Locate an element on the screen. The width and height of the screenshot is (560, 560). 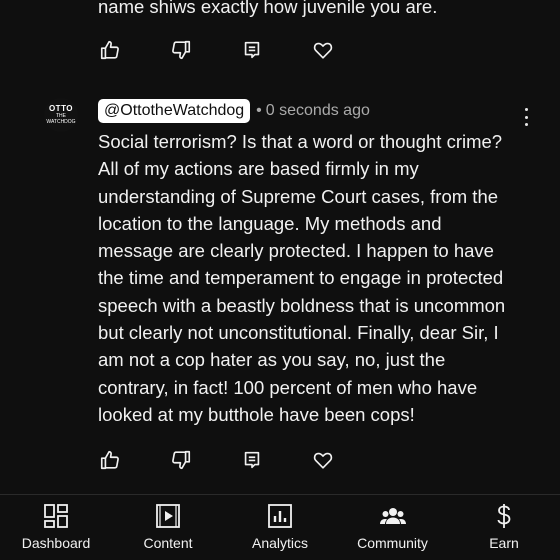
comment-line: looked at my butthole have been cops! is located at coordinates (256, 414).